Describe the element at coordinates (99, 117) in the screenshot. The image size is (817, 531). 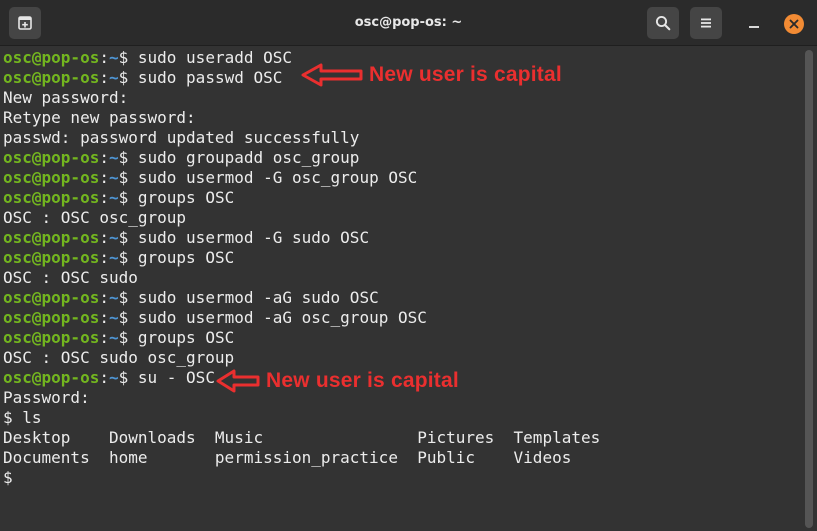
I see `output-text: Retype new password:` at that location.